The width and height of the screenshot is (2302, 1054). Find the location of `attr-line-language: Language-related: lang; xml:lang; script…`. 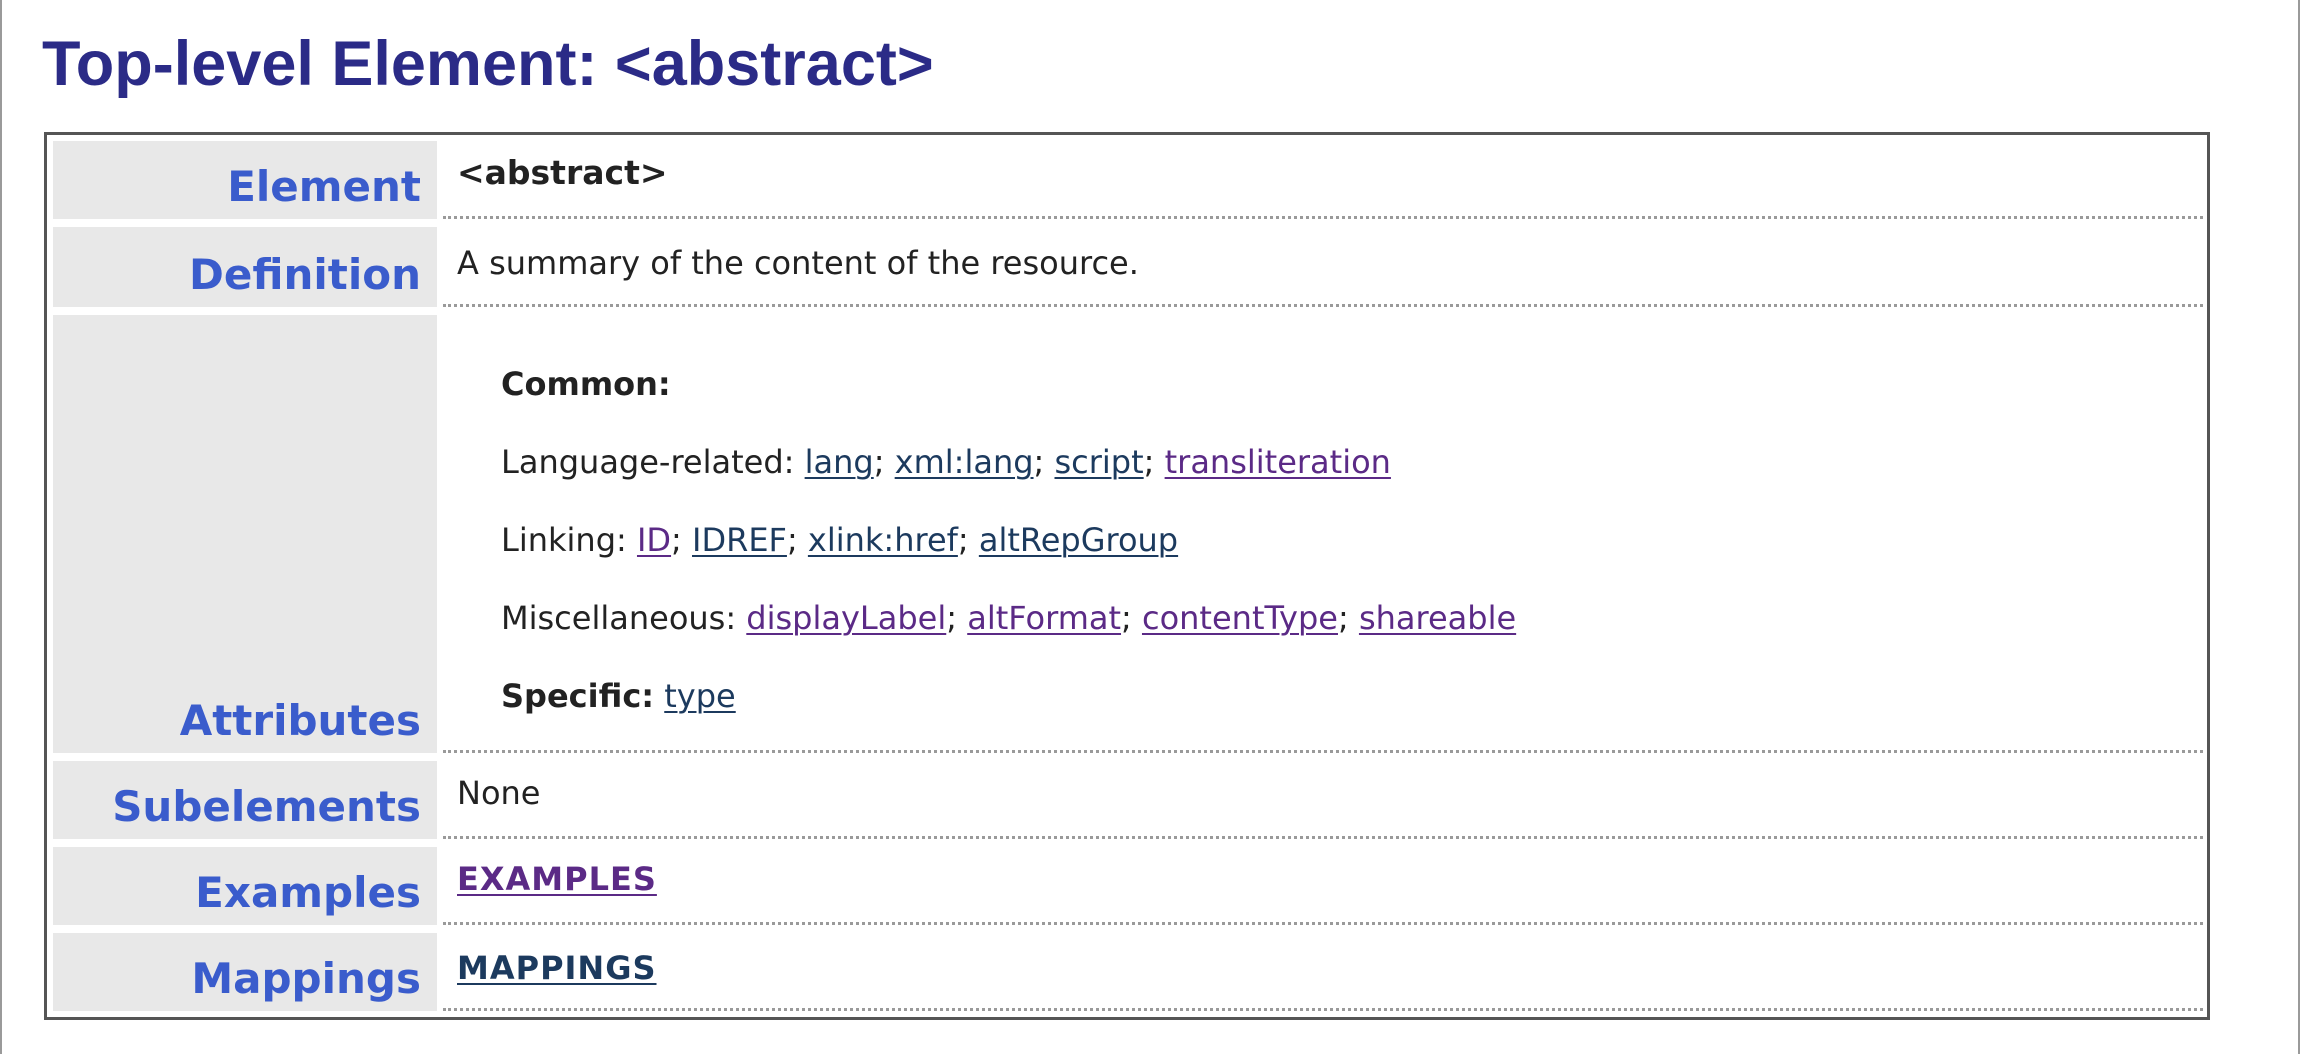

attr-line-language: Language-related: lang; xml:lang; script… is located at coordinates (946, 462).